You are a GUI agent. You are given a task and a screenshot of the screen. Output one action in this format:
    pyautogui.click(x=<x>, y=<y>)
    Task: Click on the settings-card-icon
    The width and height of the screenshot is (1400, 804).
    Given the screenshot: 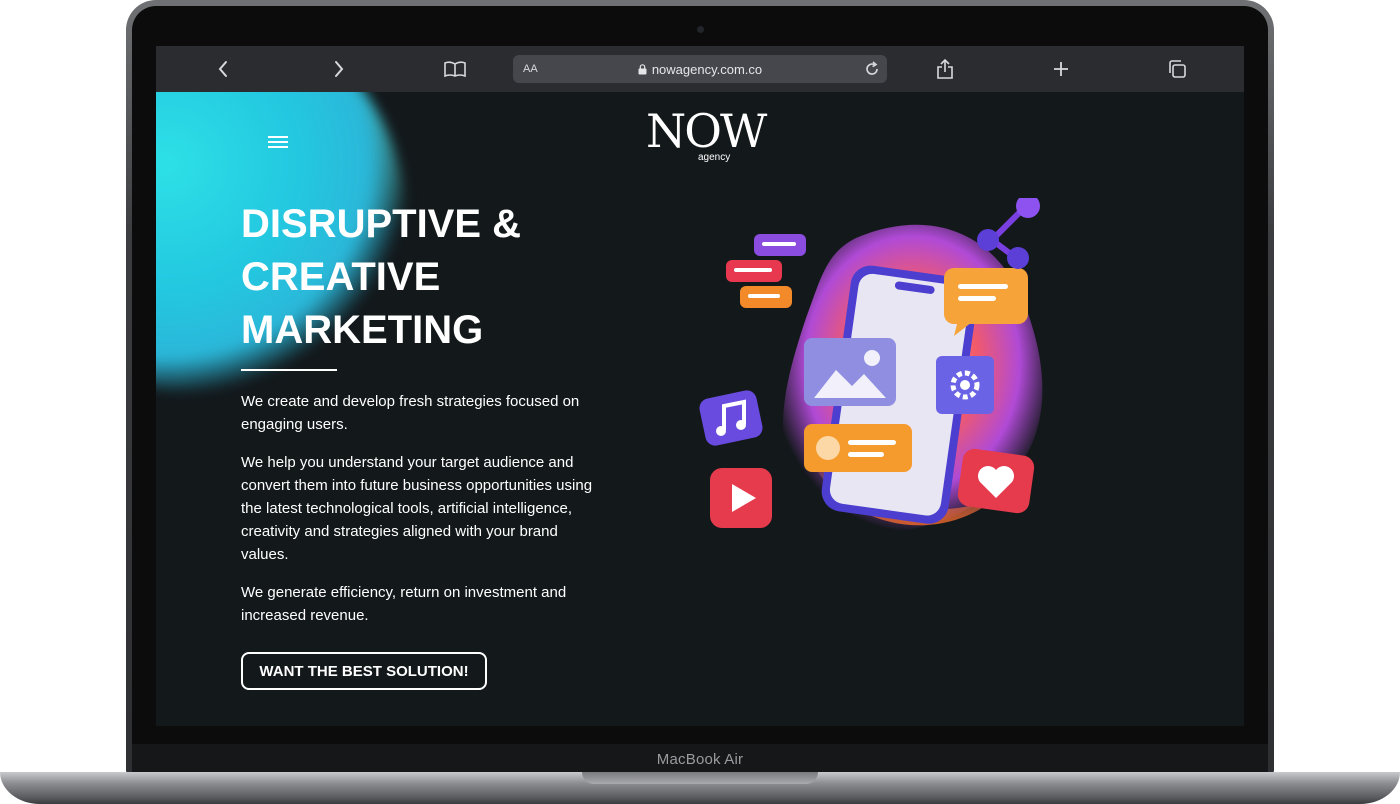 What is the action you would take?
    pyautogui.click(x=965, y=385)
    